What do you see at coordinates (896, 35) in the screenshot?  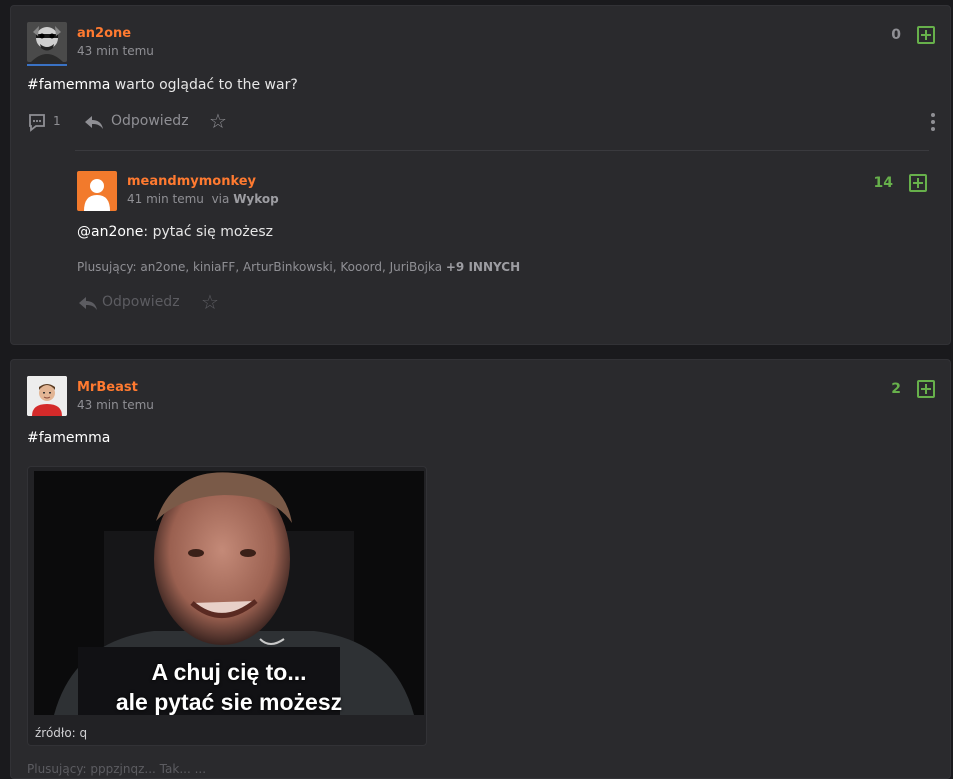 I see `vote-count: 0` at bounding box center [896, 35].